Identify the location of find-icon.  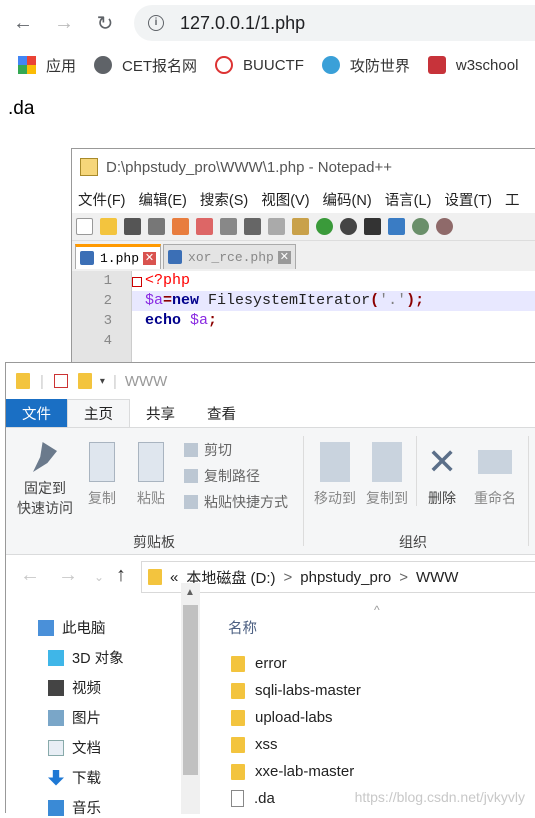
(372, 226).